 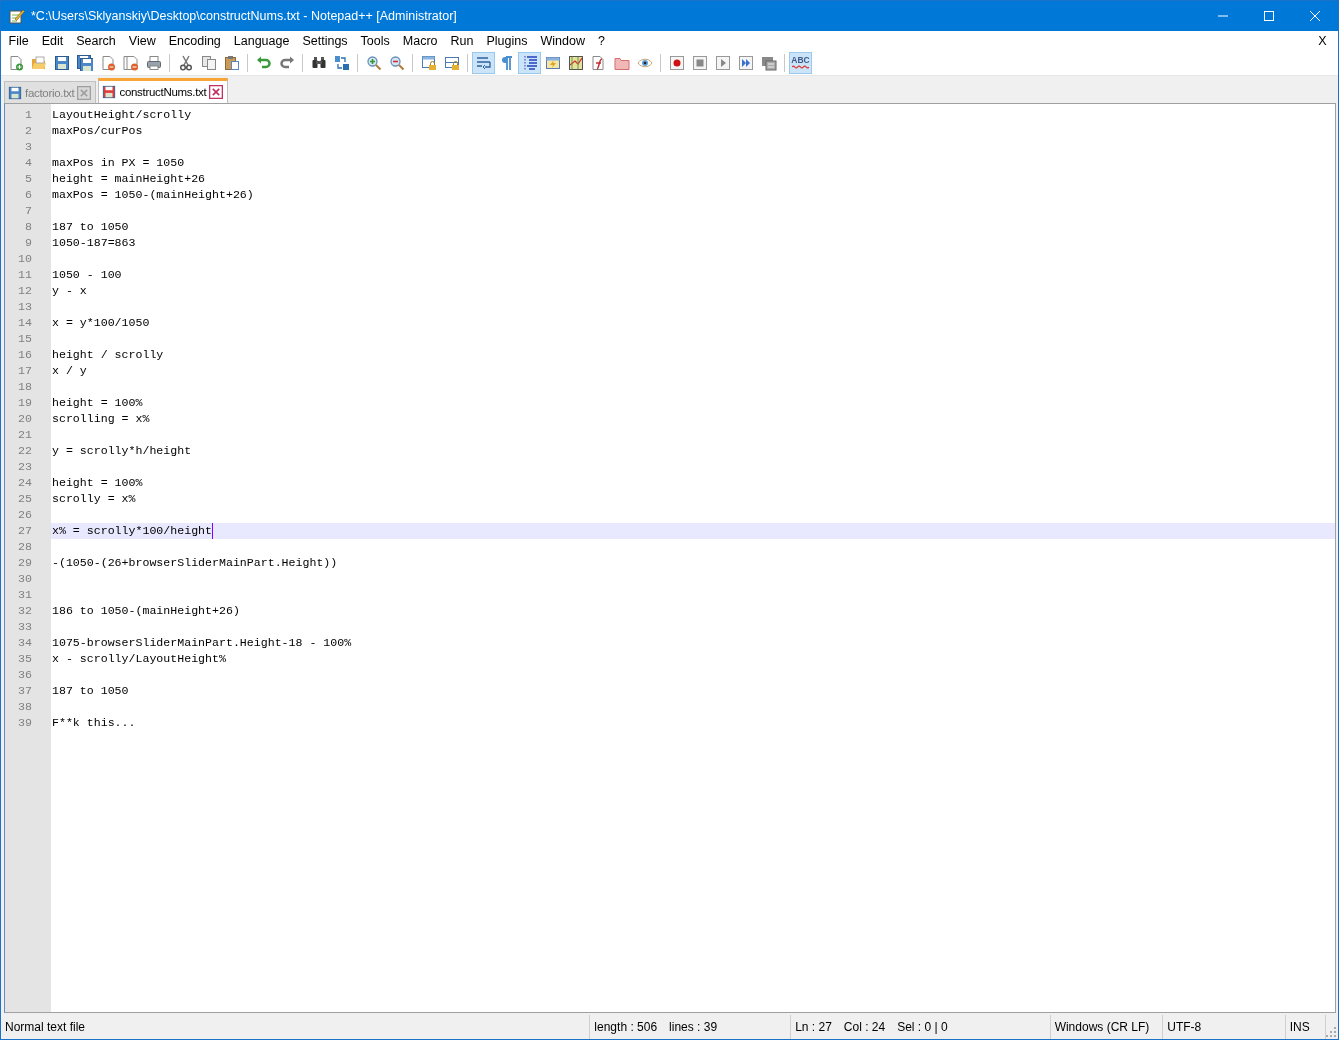 What do you see at coordinates (800, 67) in the screenshot?
I see `squiggle-icon` at bounding box center [800, 67].